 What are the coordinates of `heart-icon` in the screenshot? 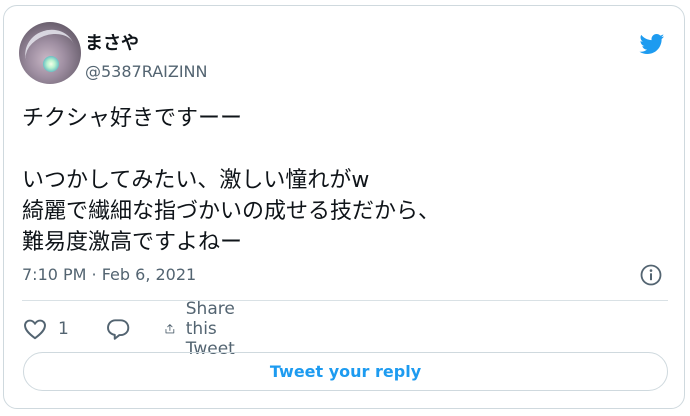 It's located at (35, 329).